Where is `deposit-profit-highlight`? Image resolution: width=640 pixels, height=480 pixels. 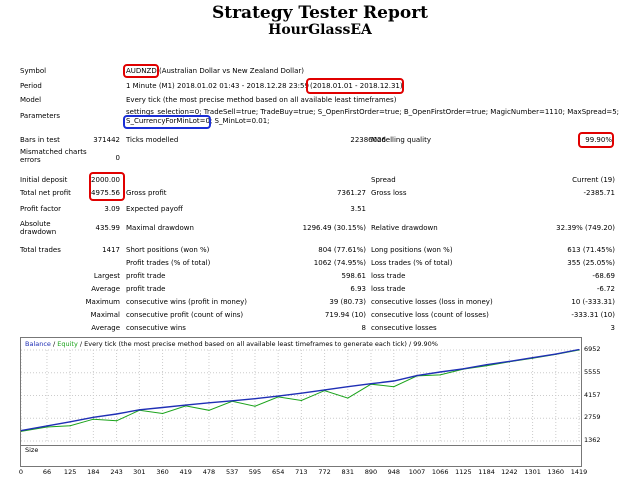 deposit-profit-highlight is located at coordinates (107, 186).